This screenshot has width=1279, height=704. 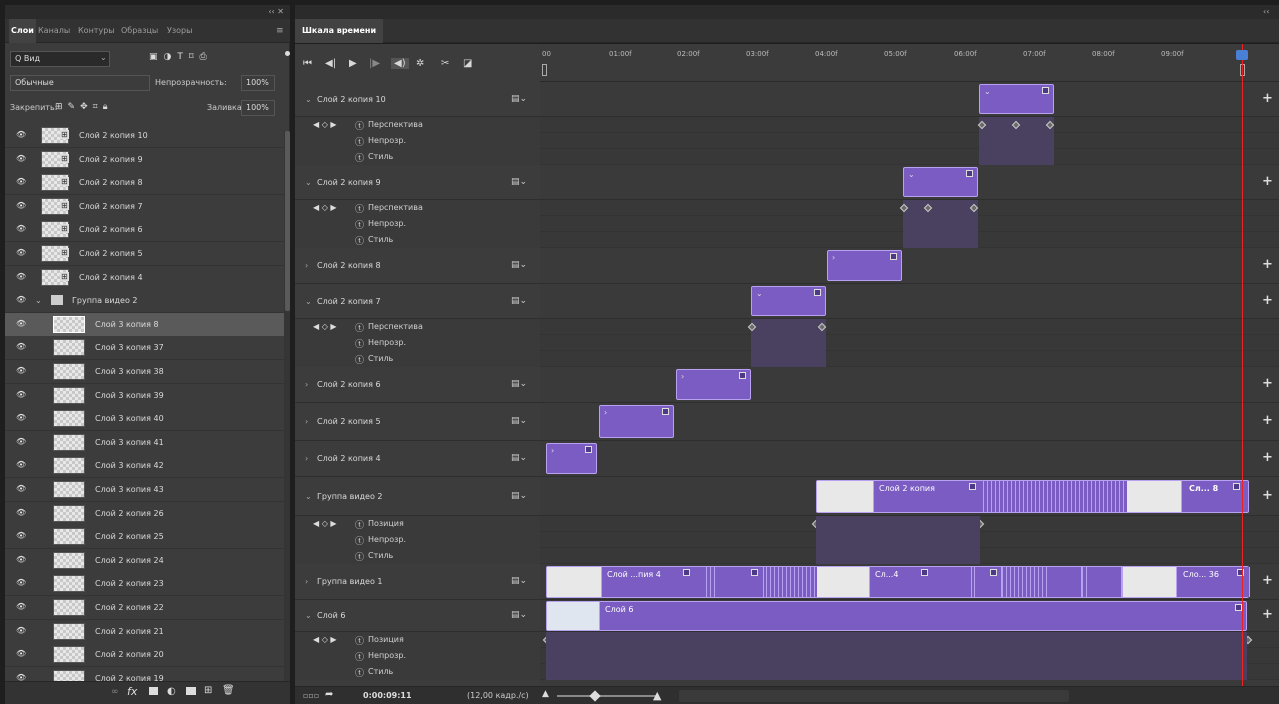 I want to click on zoom-slider-thumb, so click(x=595, y=696).